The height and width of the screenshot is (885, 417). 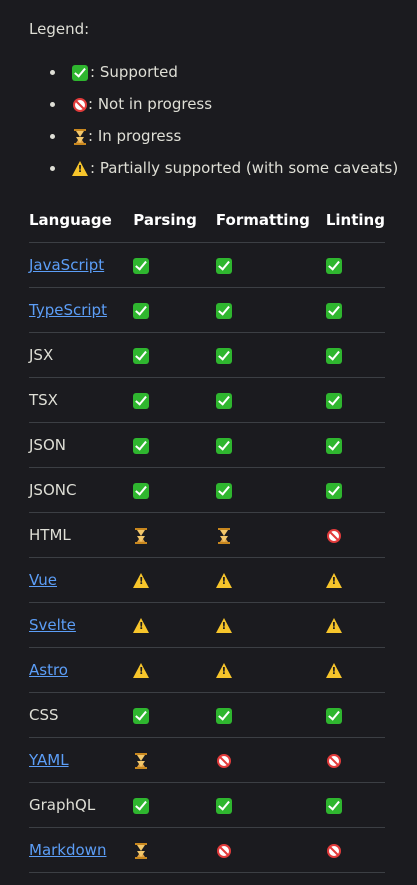 What do you see at coordinates (134, 72) in the screenshot?
I see `legend-item-label: : Supported` at bounding box center [134, 72].